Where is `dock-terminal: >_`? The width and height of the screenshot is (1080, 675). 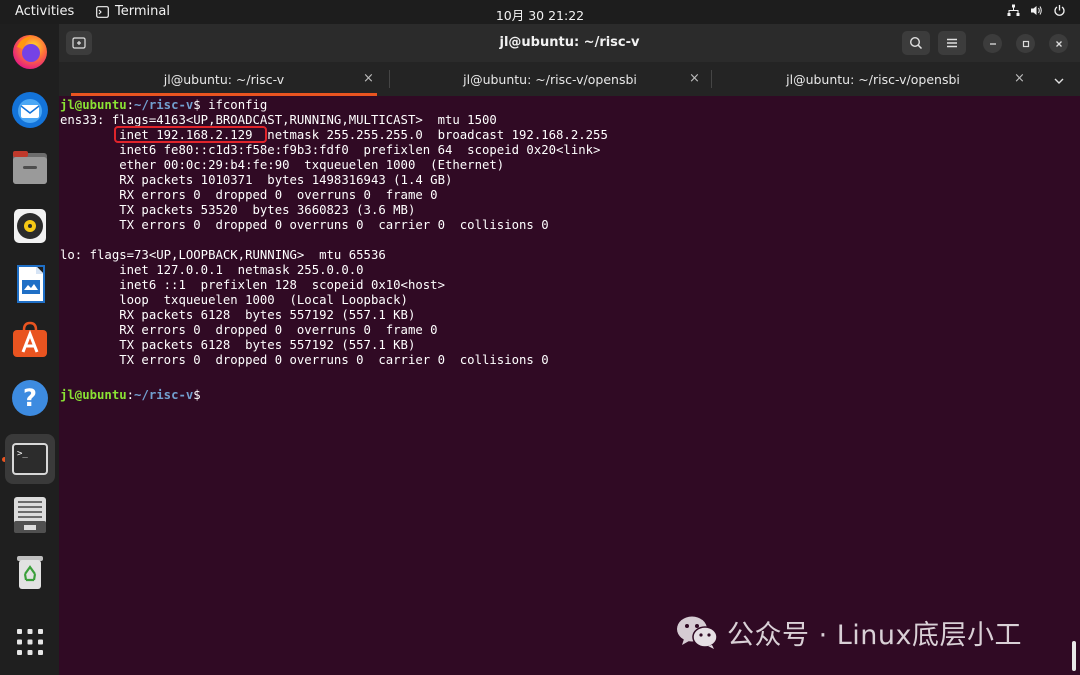
dock-terminal: >_ is located at coordinates (30, 459).